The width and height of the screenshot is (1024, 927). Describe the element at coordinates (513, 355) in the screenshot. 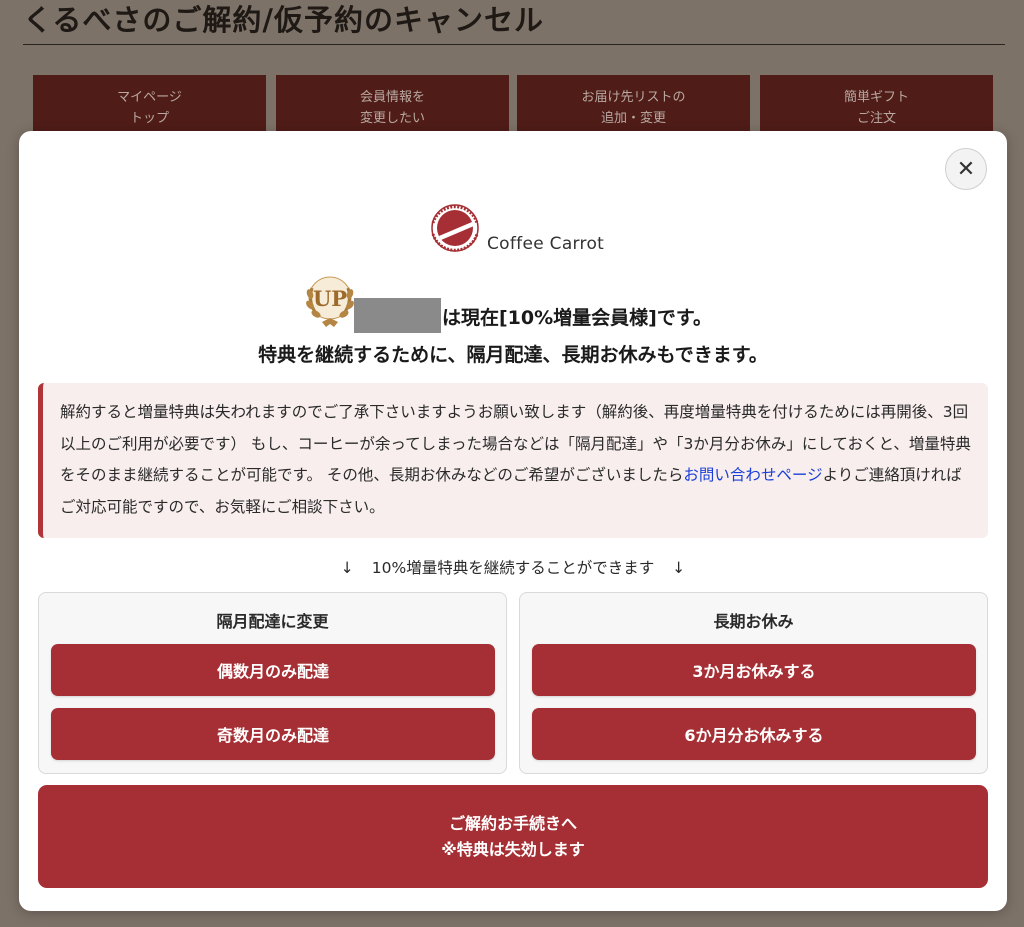

I see `tagline: 特典を継続するために、隔月配達、長期お休みもできます。` at that location.